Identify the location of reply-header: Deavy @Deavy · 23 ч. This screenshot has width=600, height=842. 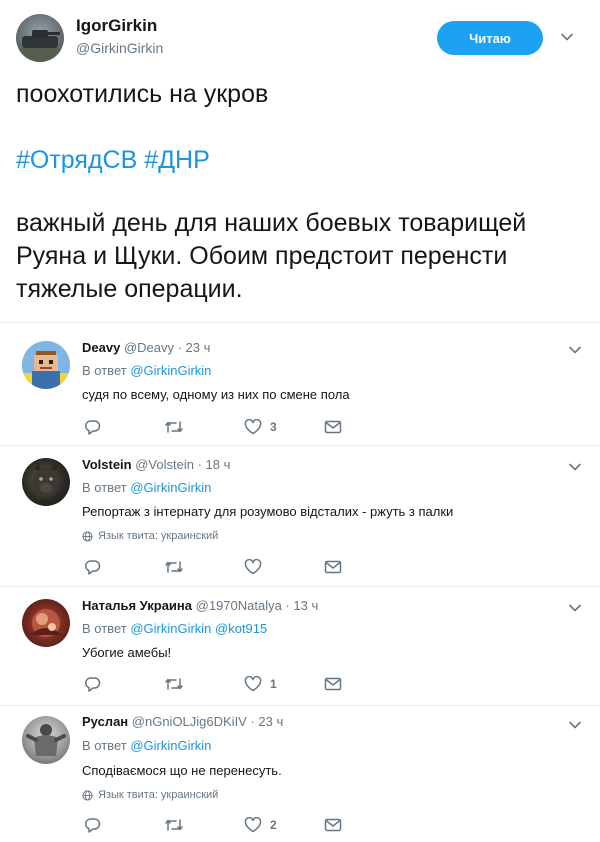
(146, 347).